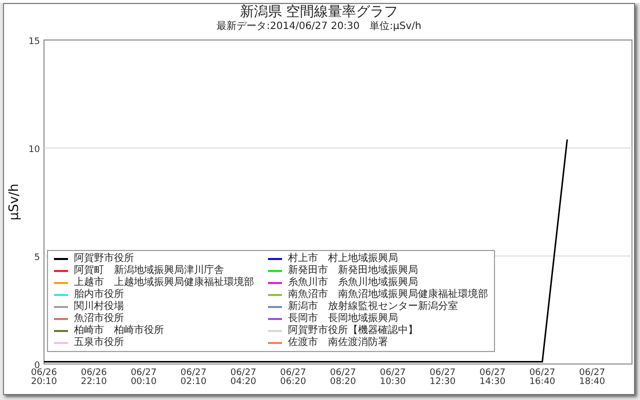 The height and width of the screenshot is (400, 640). What do you see at coordinates (164, 282) in the screenshot?
I see `legend-label: 上越市 上越地域振興局健康福祉環境部` at bounding box center [164, 282].